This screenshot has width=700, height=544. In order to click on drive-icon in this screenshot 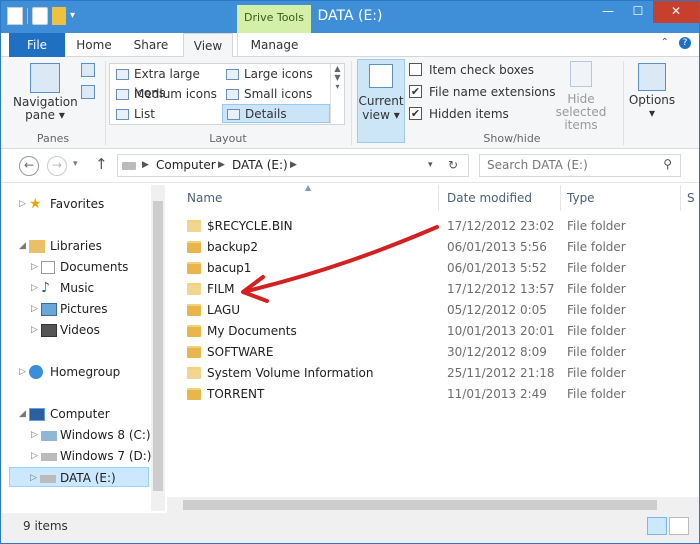, I will do `click(49, 457)`.